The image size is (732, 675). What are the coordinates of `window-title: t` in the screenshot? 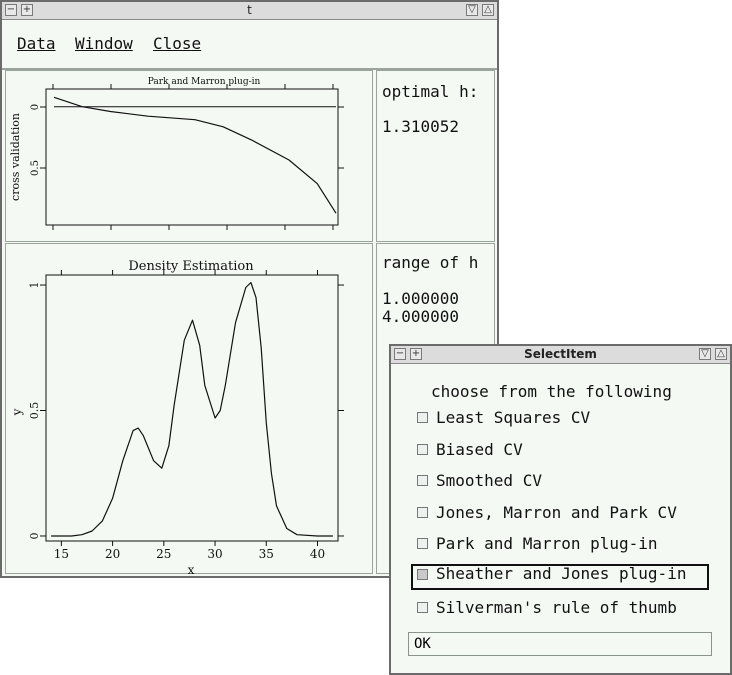 It's located at (249, 10).